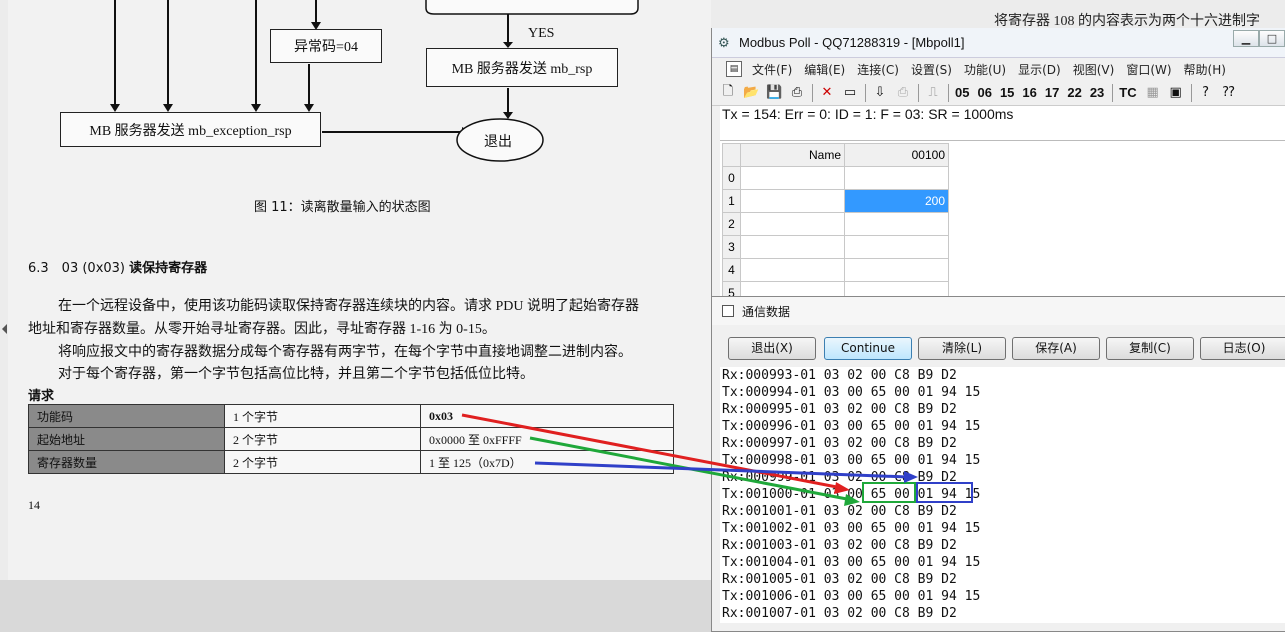 The width and height of the screenshot is (1285, 632). I want to click on table-cell: 功能码, so click(126, 416).